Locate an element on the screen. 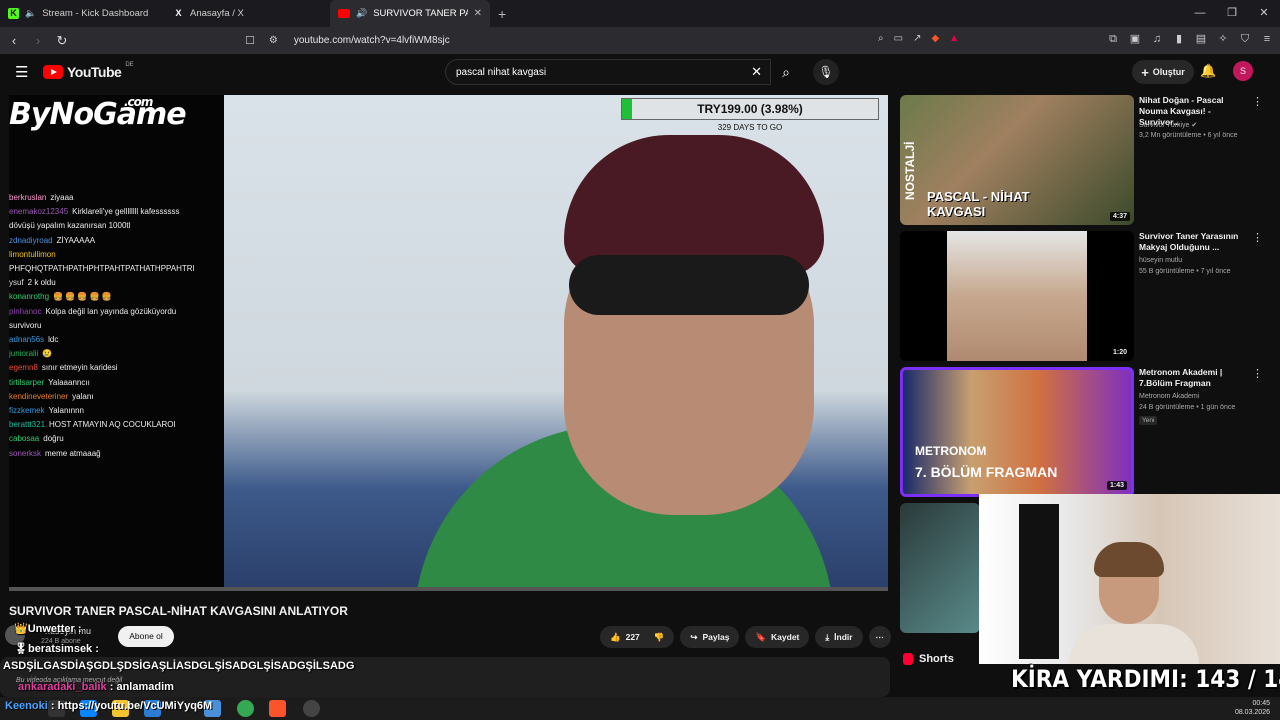 The height and width of the screenshot is (720, 1280). audio-icon: 🔈 is located at coordinates (31, 13).